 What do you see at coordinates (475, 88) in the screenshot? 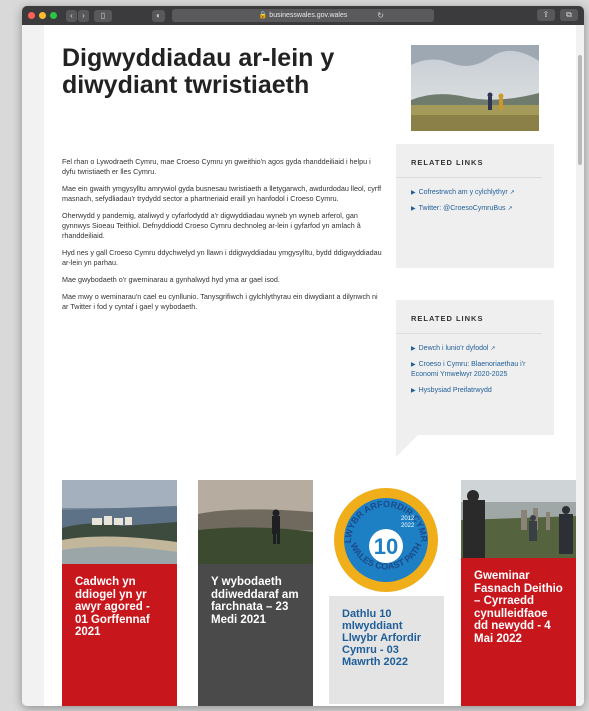
I see `hero-image` at bounding box center [475, 88].